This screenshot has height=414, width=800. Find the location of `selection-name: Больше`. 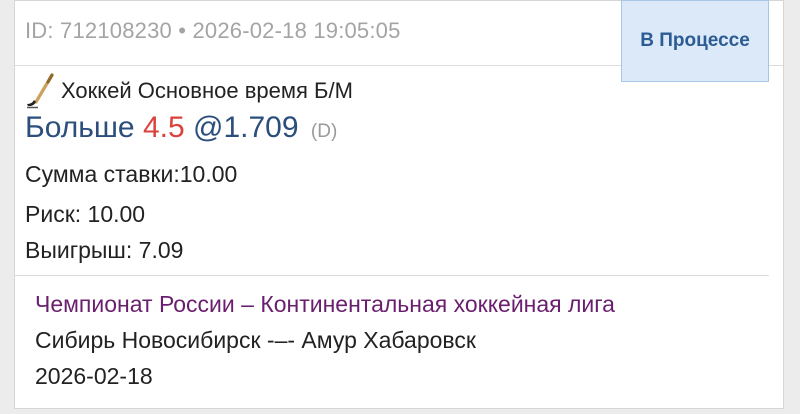

selection-name: Больше is located at coordinates (80, 127).